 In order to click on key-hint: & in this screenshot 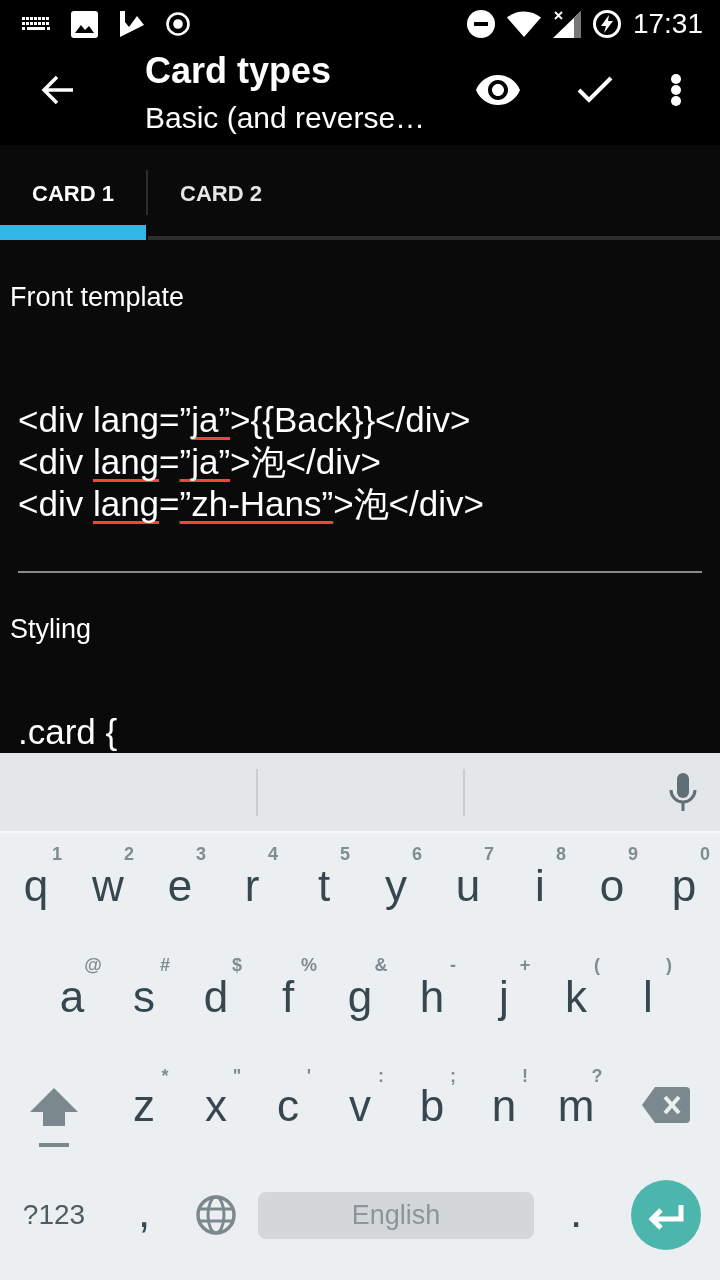, I will do `click(381, 965)`.